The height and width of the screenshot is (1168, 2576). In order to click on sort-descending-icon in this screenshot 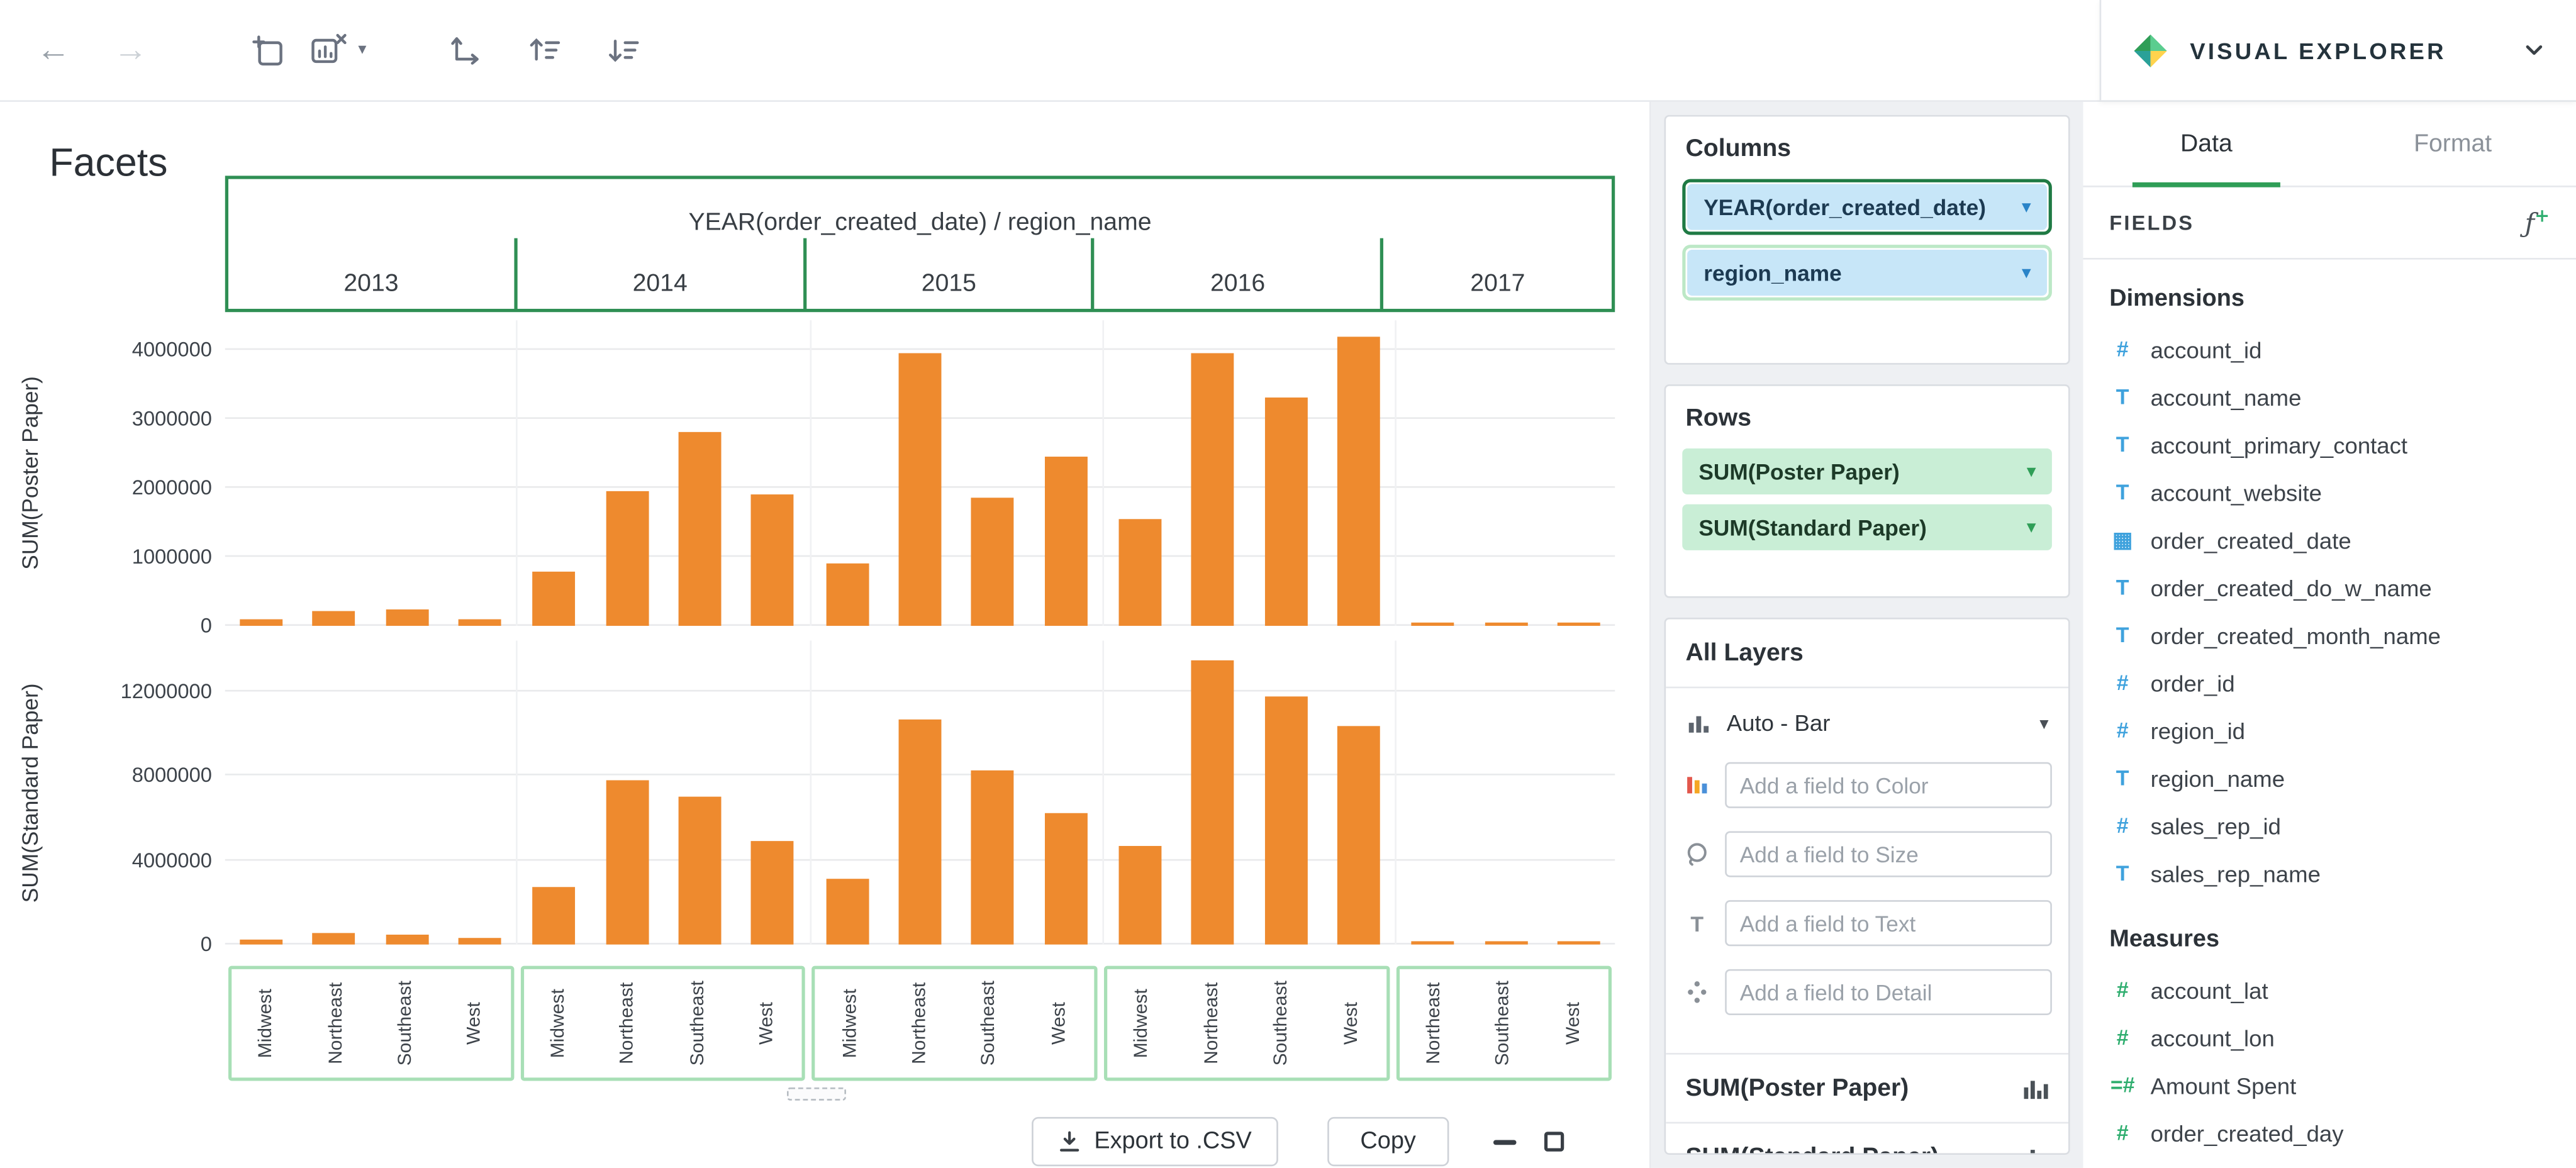, I will do `click(622, 50)`.